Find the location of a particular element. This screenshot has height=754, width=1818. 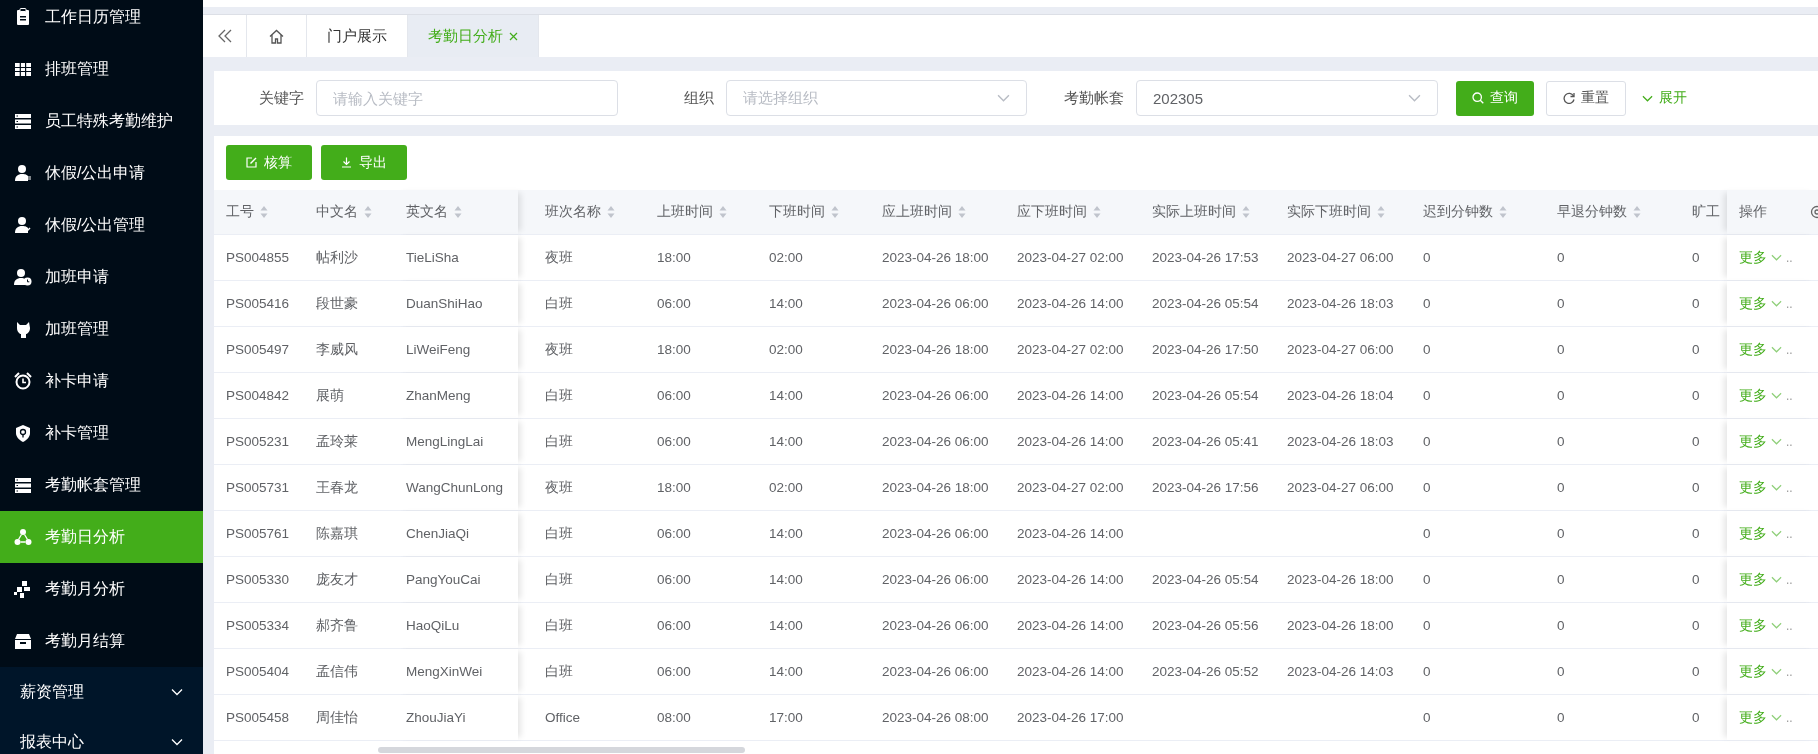

column-header: 英文名 is located at coordinates (427, 212).